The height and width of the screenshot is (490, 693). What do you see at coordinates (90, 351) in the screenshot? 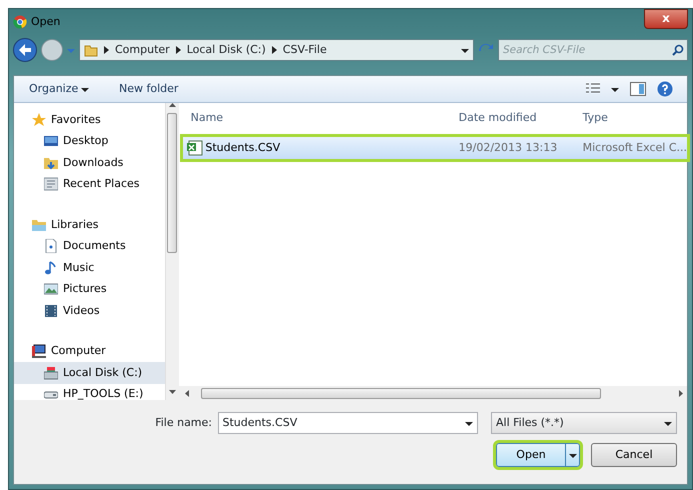
I see `sidebar-item: Computer` at bounding box center [90, 351].